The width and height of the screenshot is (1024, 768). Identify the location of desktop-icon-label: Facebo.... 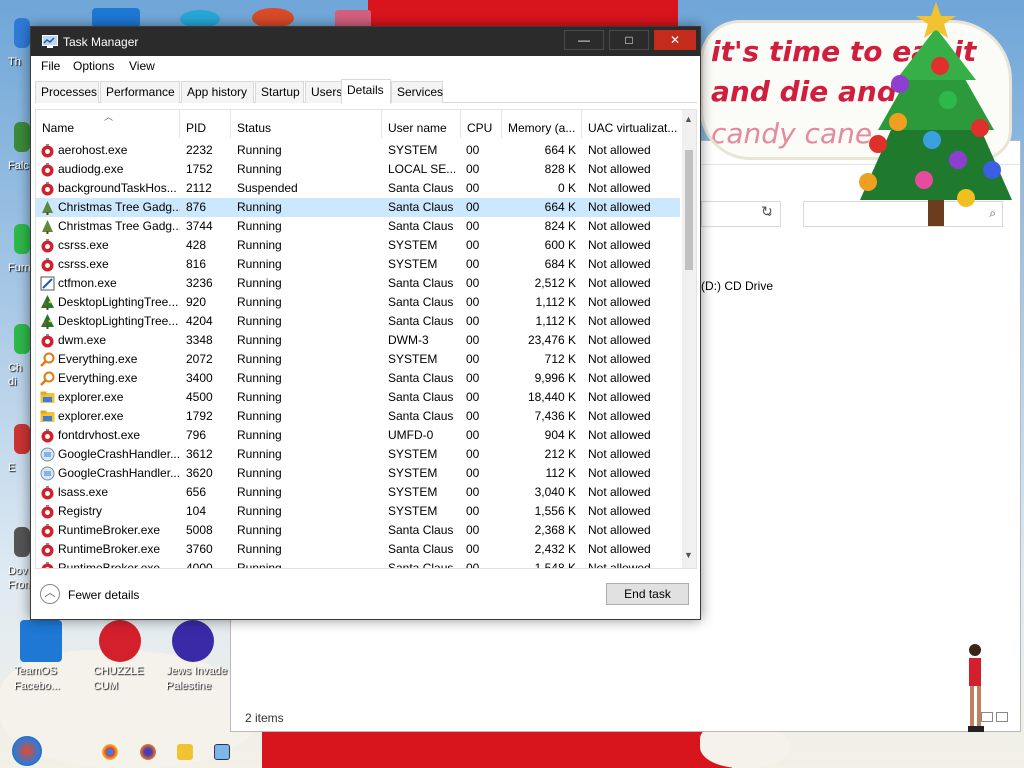
(37, 686).